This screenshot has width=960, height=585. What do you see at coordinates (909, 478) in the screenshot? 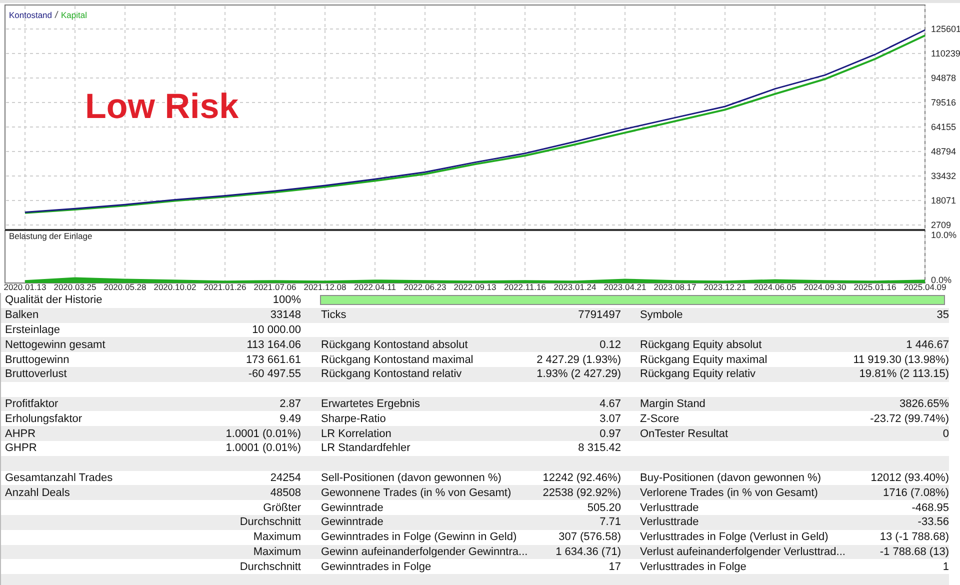
I see `stat-value: 12012 (93.40%)` at bounding box center [909, 478].